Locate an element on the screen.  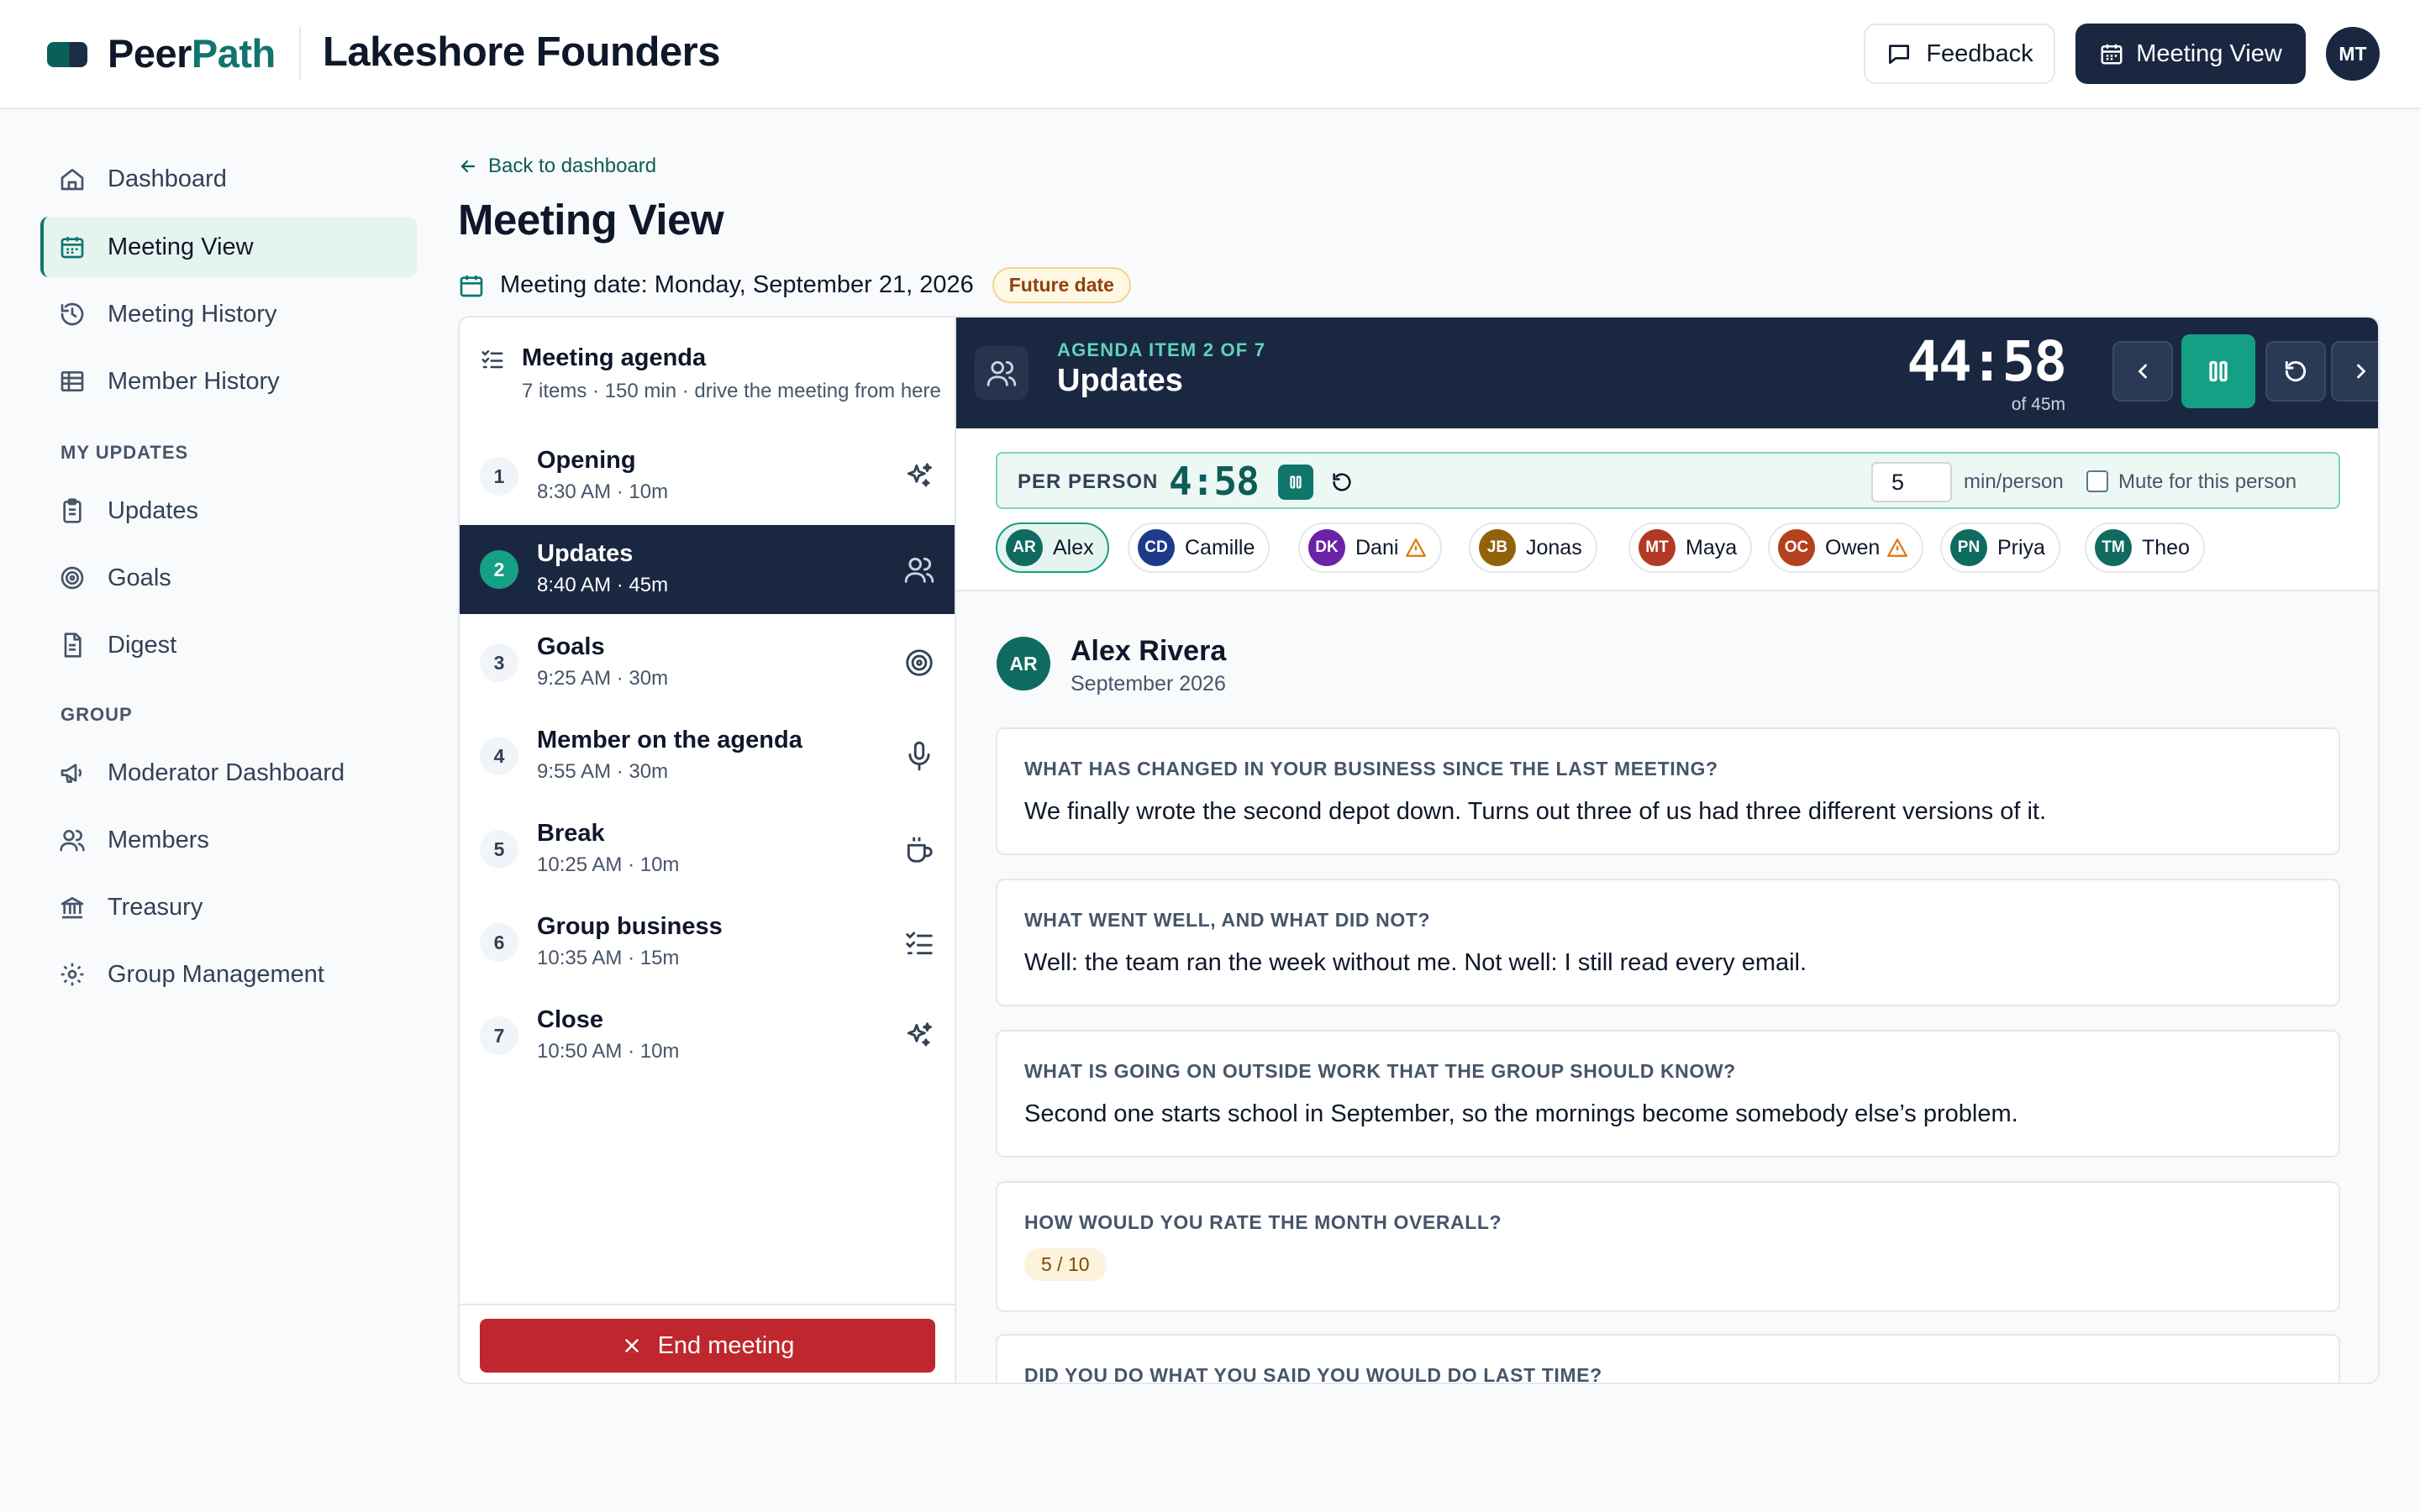
agenda-title: Meeting agenda is located at coordinates (614, 357).